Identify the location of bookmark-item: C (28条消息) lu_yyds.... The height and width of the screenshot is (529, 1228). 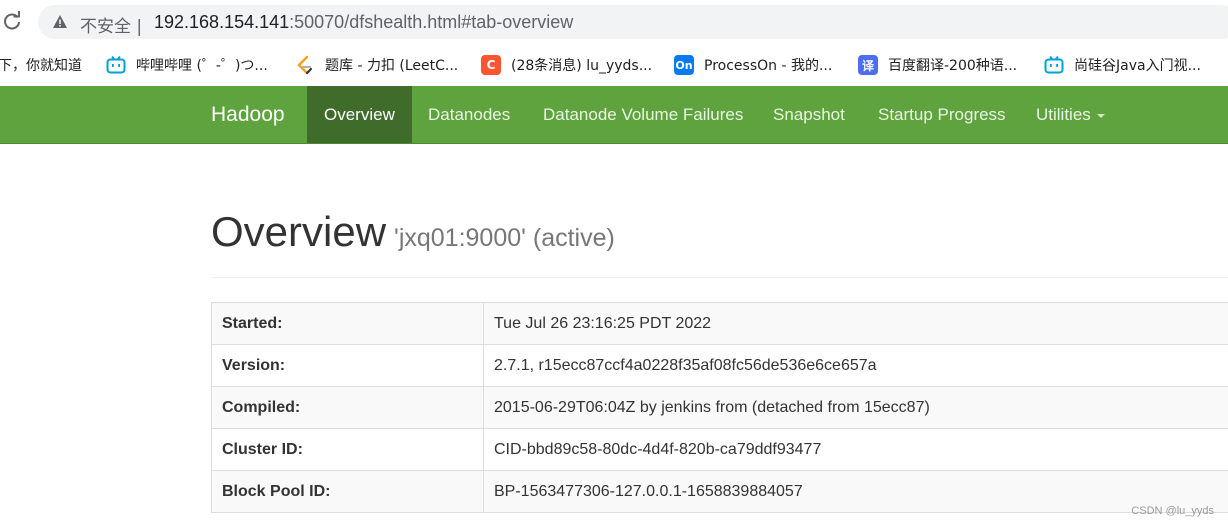
(566, 65).